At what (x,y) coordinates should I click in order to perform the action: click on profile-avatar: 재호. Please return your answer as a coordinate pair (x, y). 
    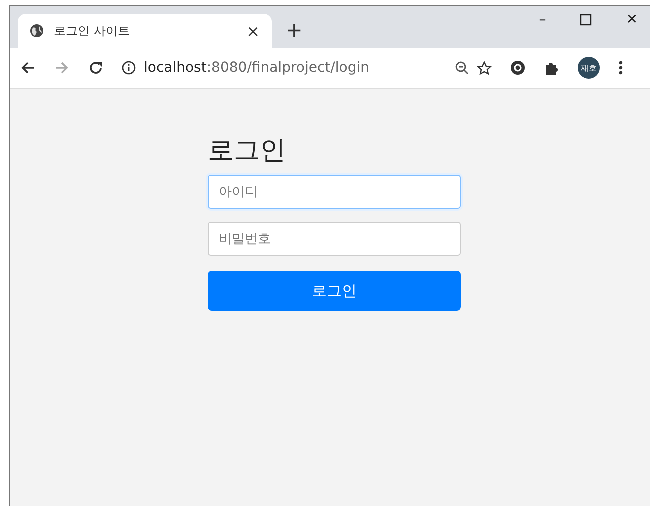
    Looking at the image, I should click on (589, 68).